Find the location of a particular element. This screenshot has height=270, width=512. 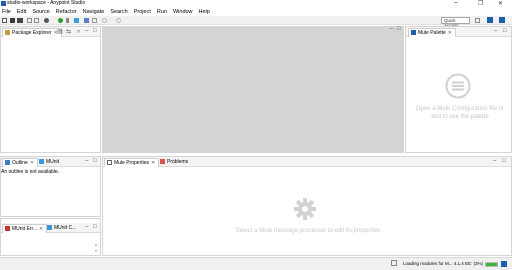

tab-mule-palette: Mule Palette ✕ is located at coordinates (432, 32).